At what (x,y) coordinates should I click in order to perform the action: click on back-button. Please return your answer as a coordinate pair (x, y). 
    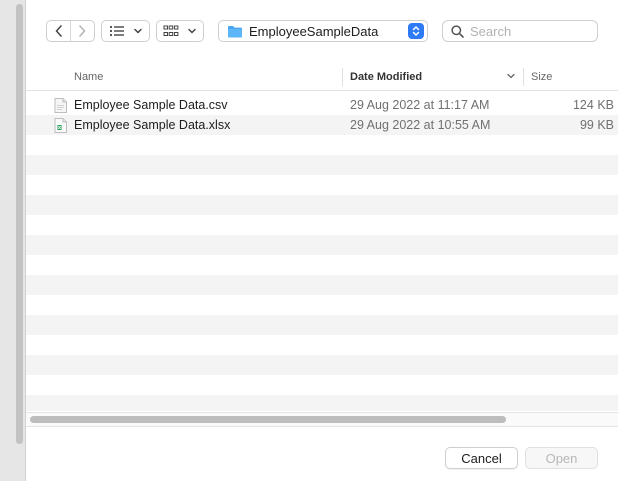
    Looking at the image, I should click on (58, 31).